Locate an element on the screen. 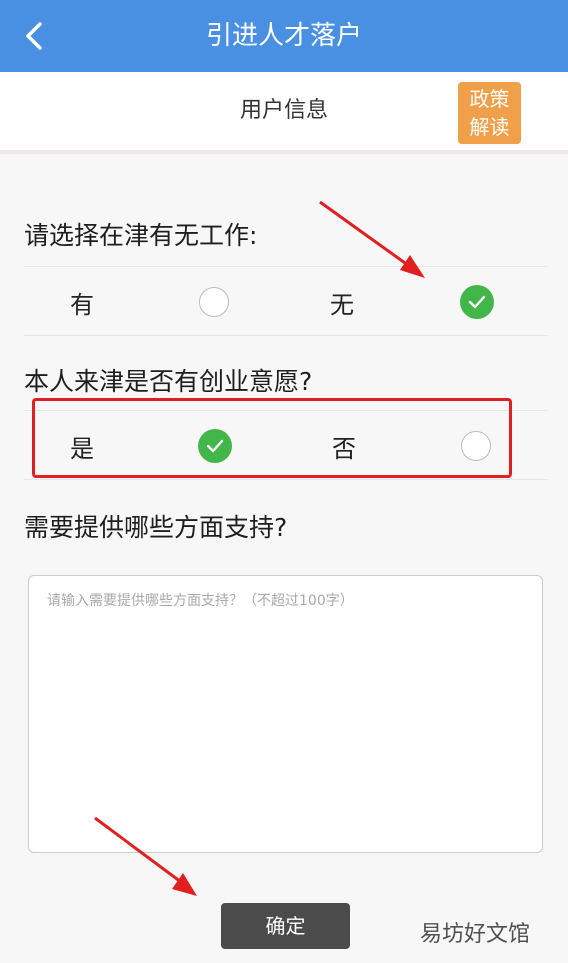  annotation-arrow-top is located at coordinates (366, 235).